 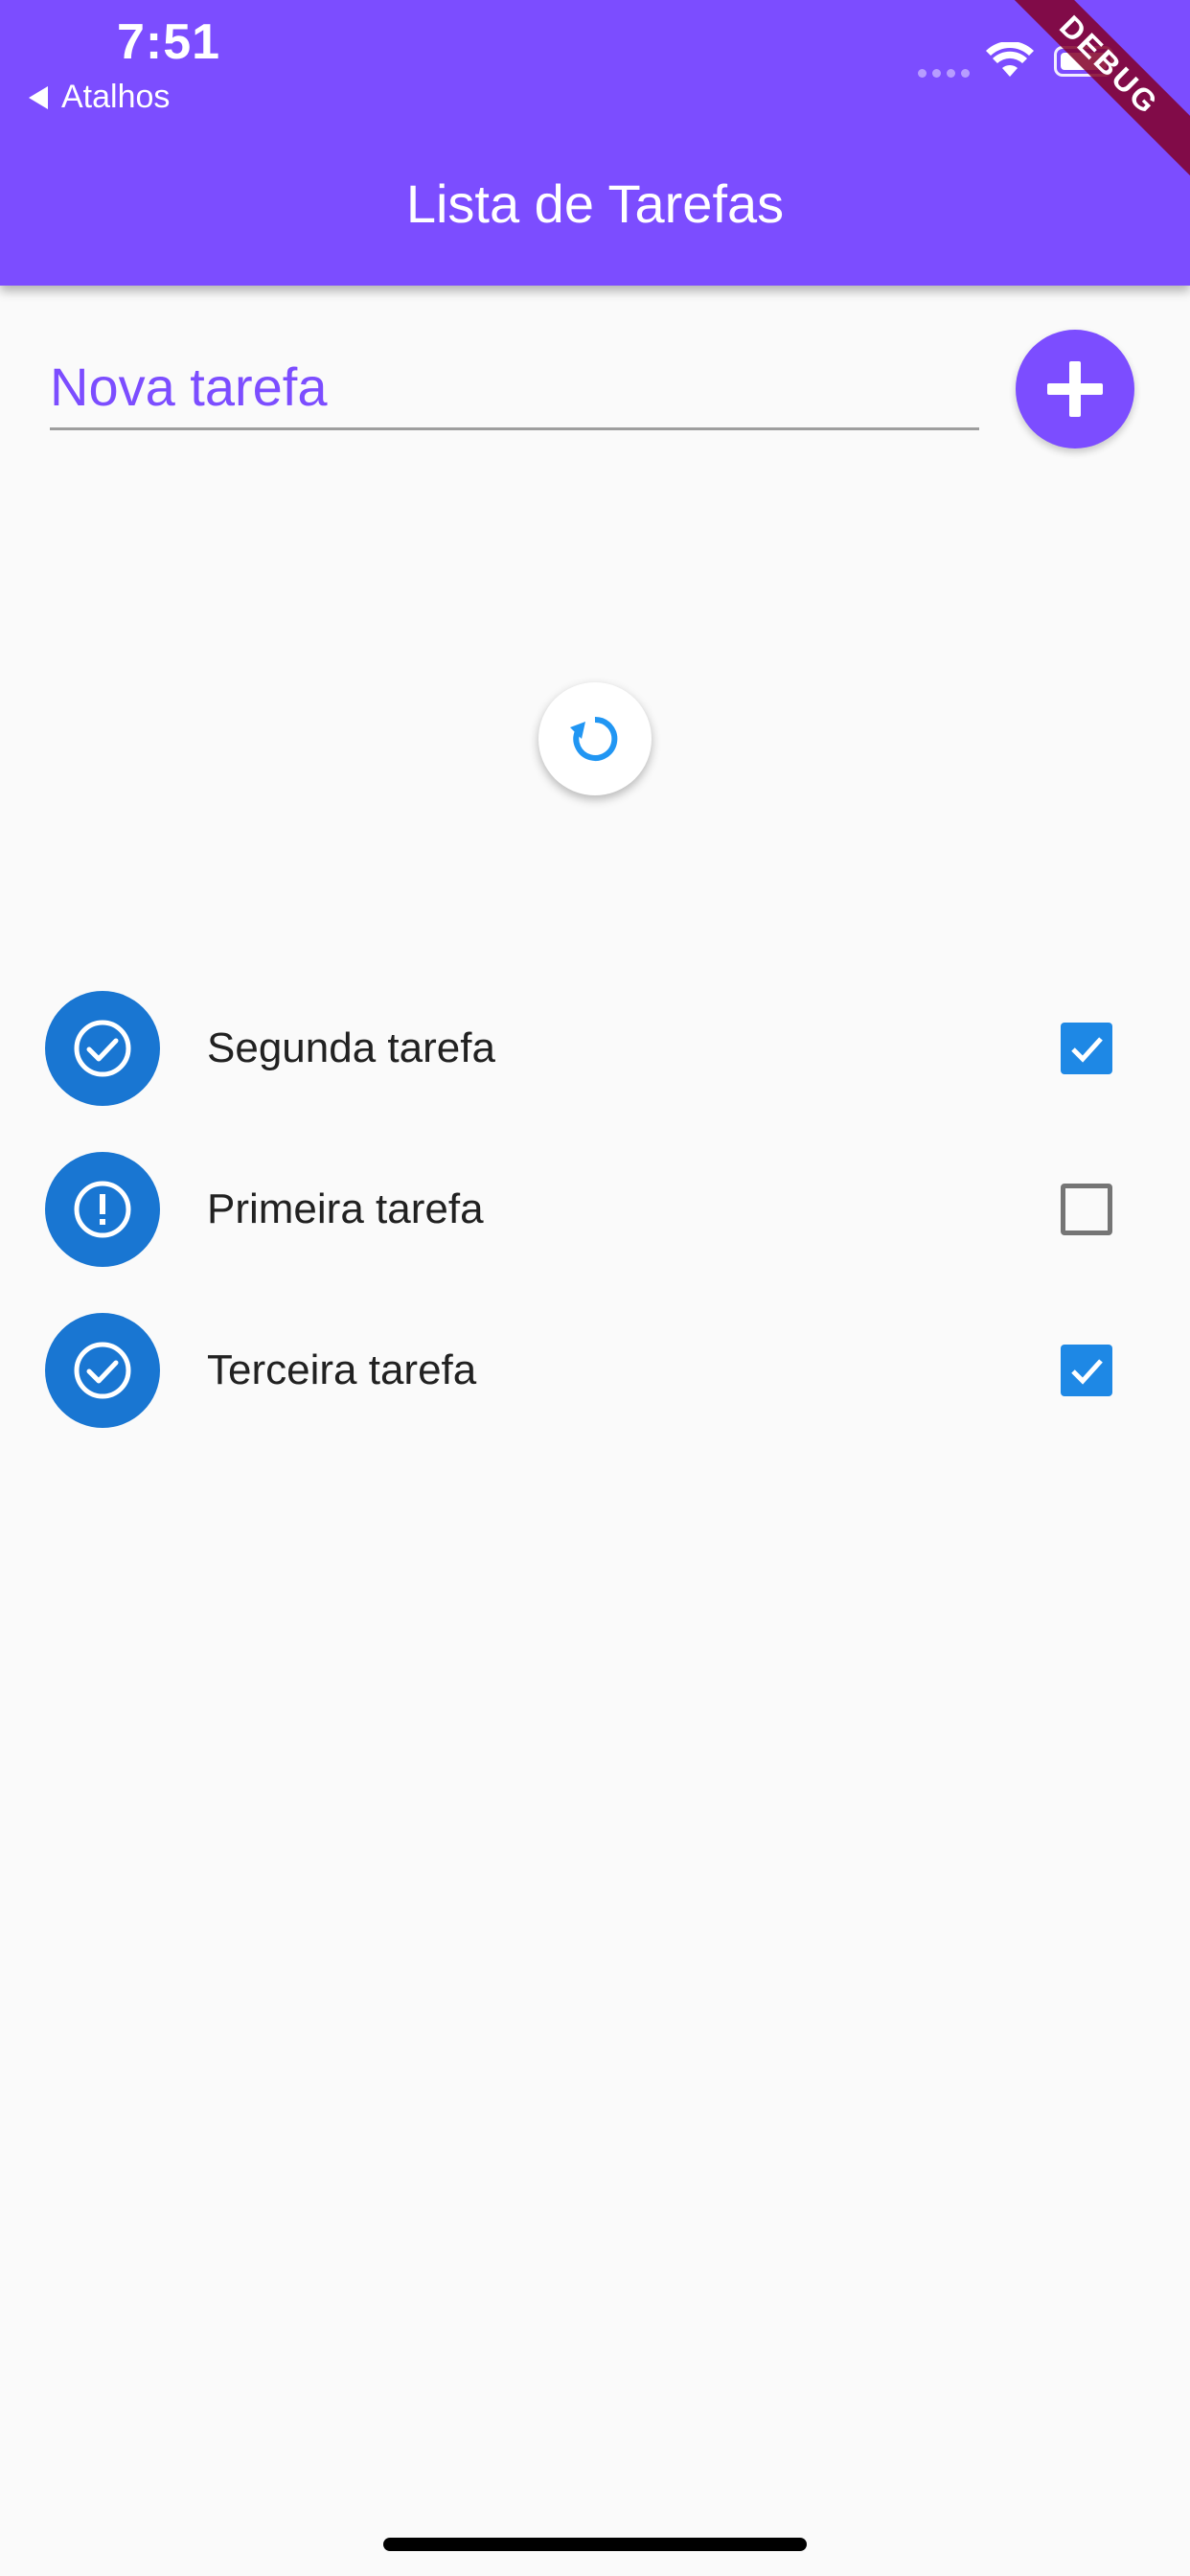 What do you see at coordinates (1094, 91) in the screenshot?
I see `debug-banner-label: DEBUG` at bounding box center [1094, 91].